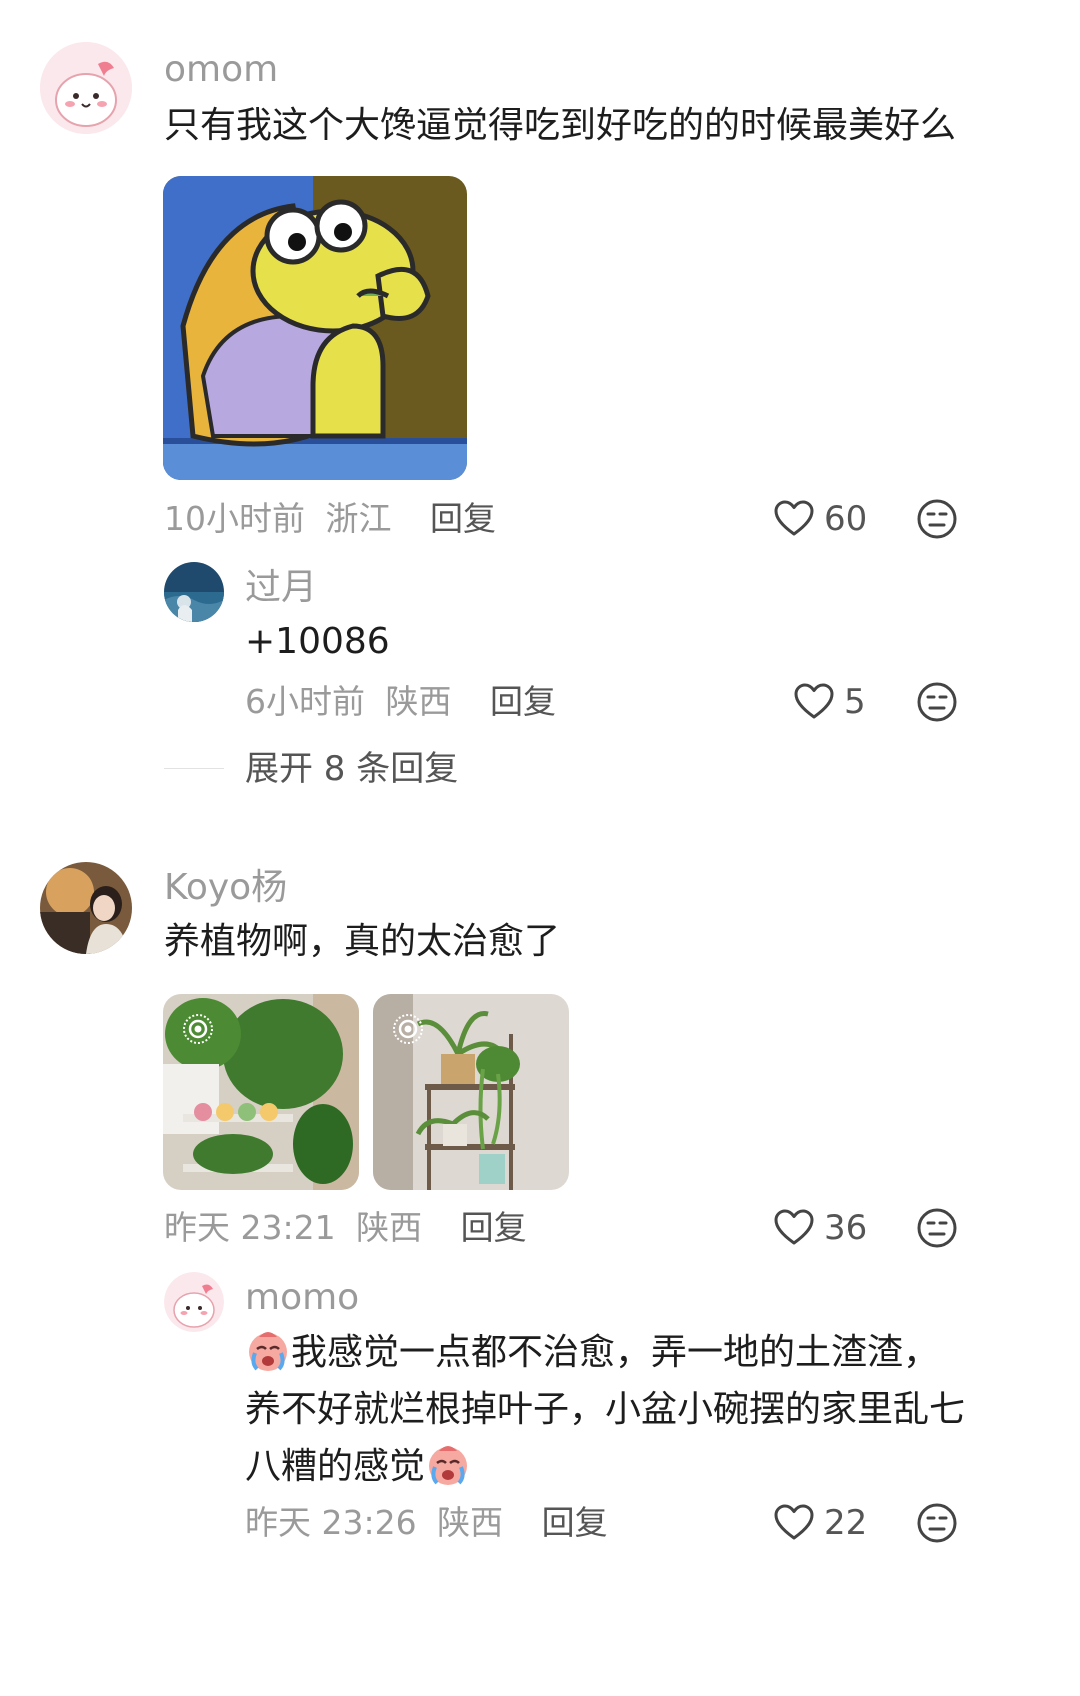 The height and width of the screenshot is (1696, 1080). I want to click on comment-location: 陕西, so click(389, 1227).